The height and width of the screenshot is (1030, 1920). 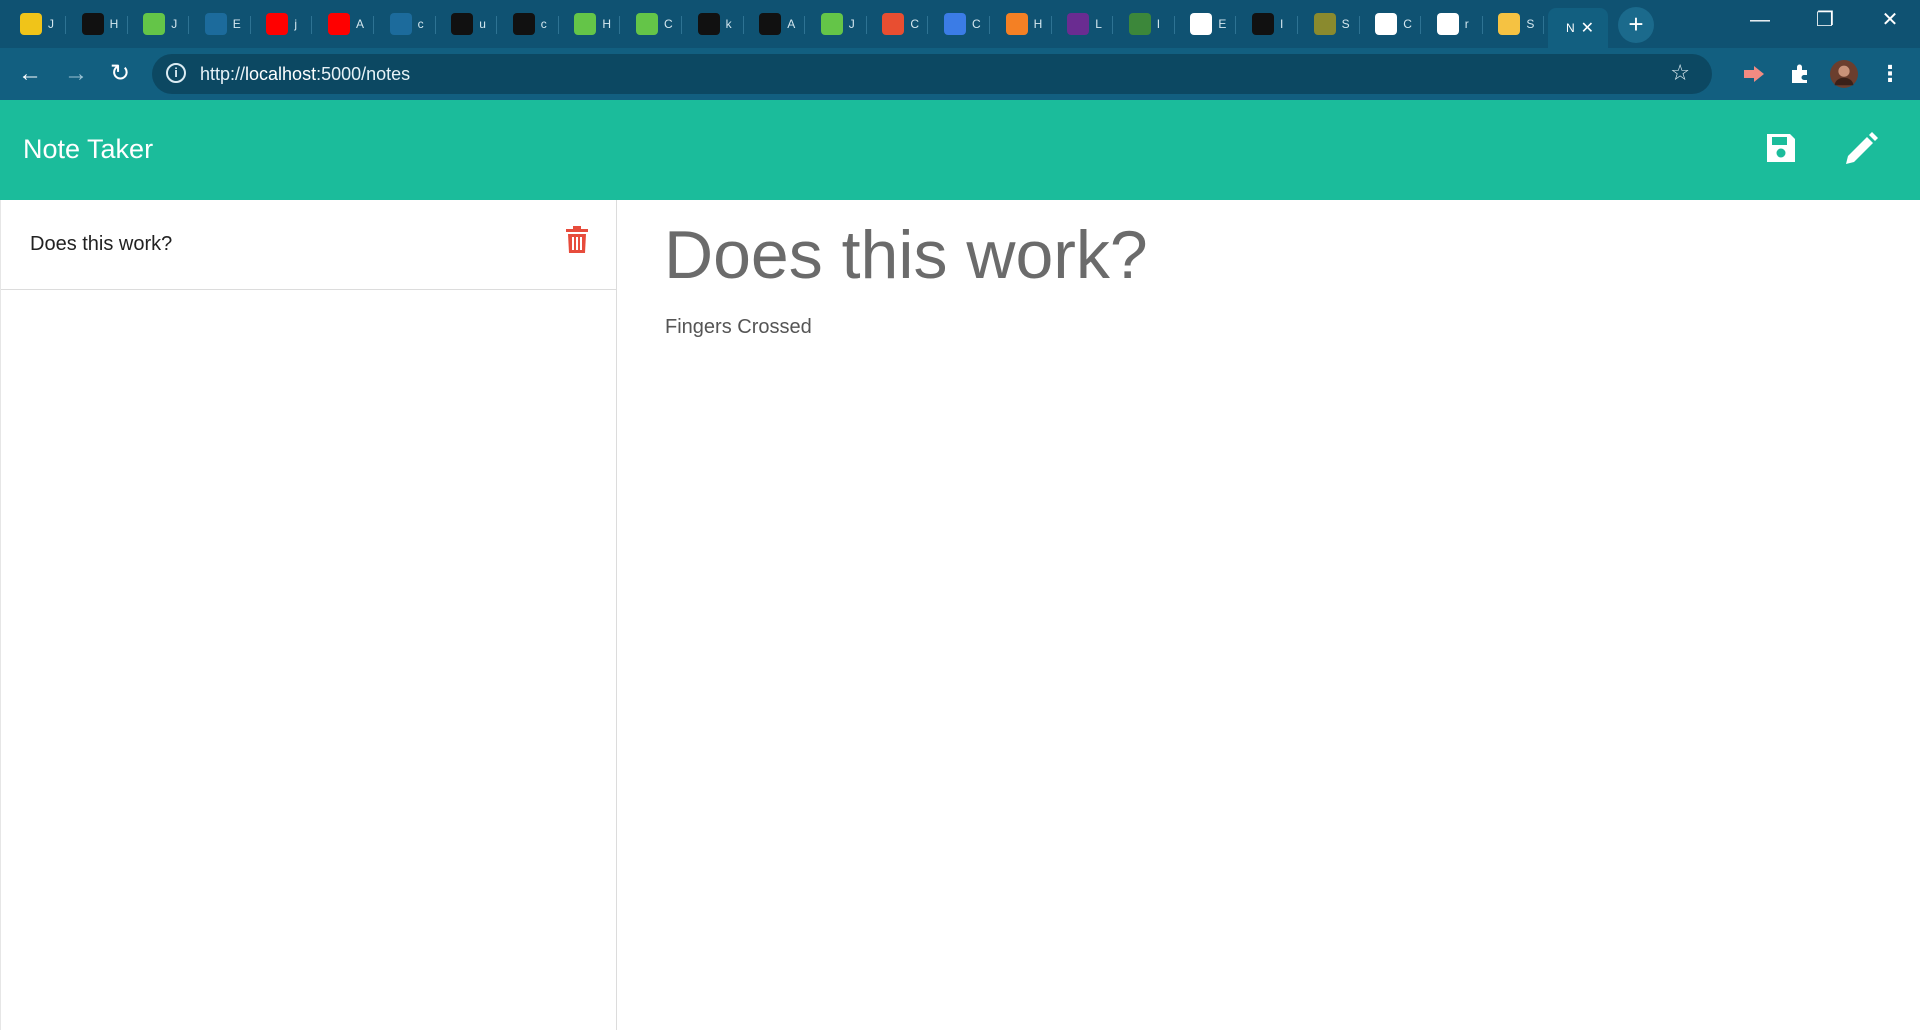 What do you see at coordinates (1636, 25) in the screenshot?
I see `new-tab-button: +` at bounding box center [1636, 25].